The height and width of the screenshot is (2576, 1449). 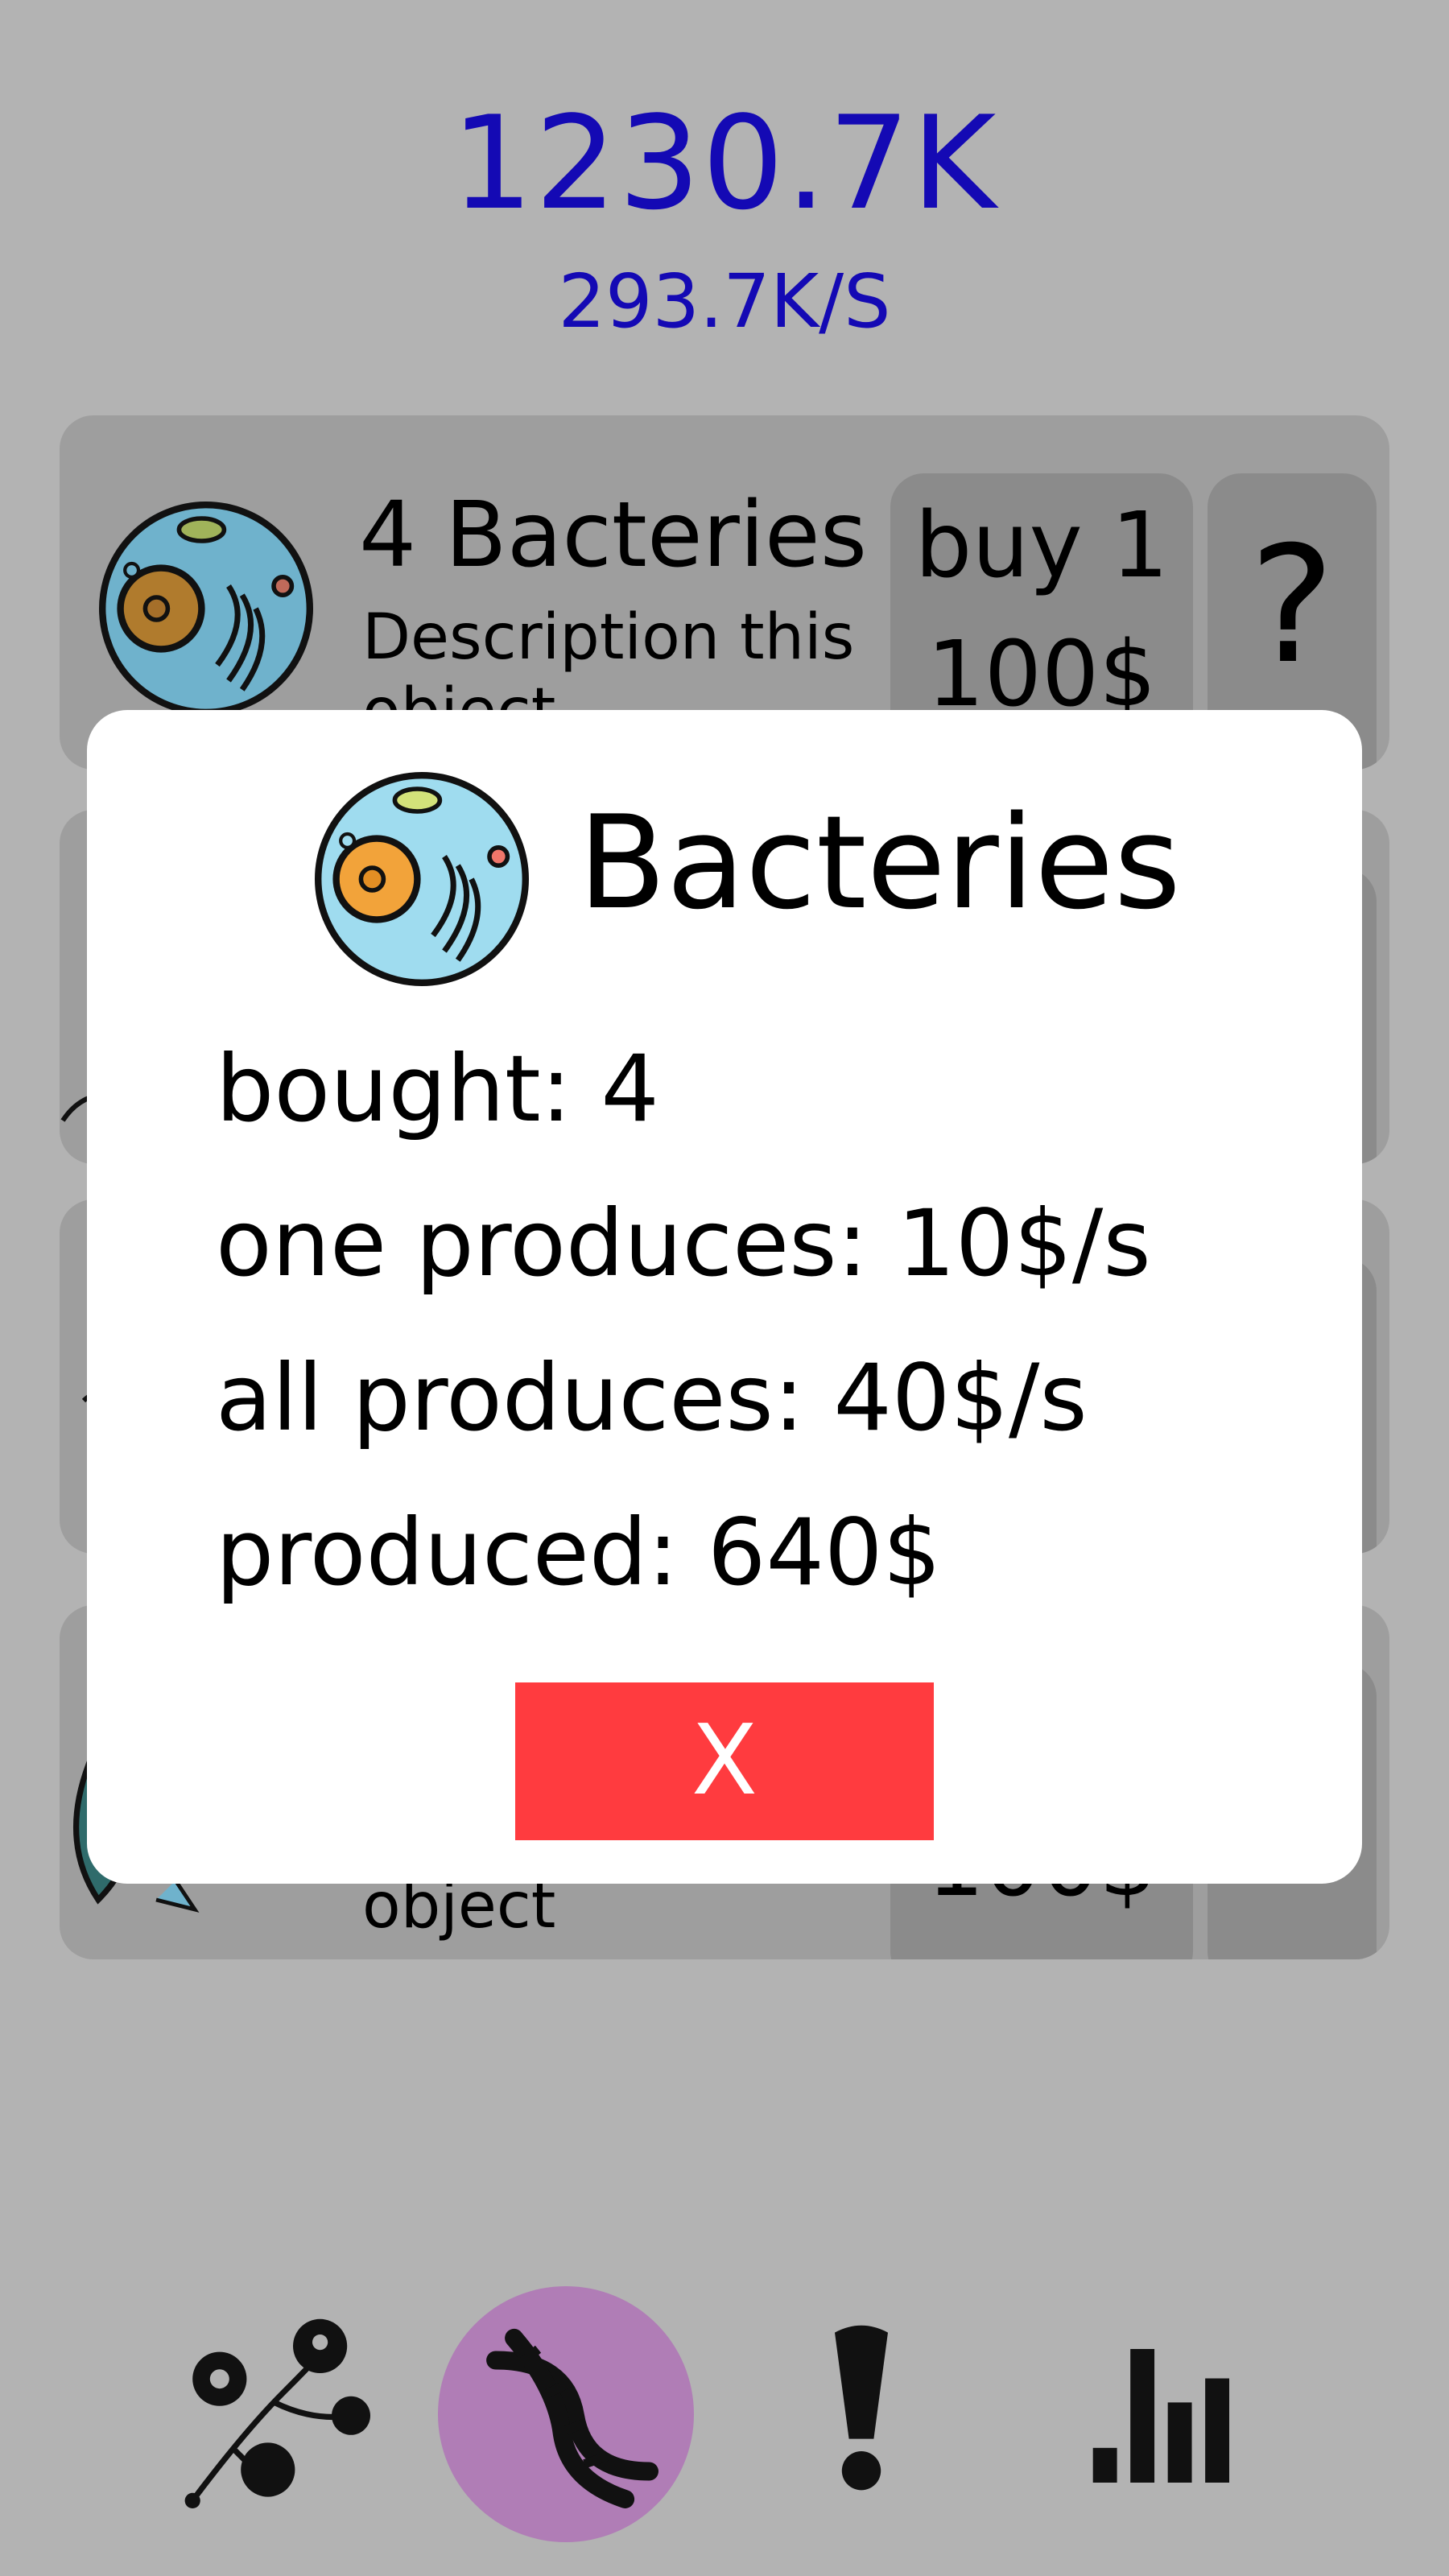 I want to click on dna-icon, so click(x=565, y=2415).